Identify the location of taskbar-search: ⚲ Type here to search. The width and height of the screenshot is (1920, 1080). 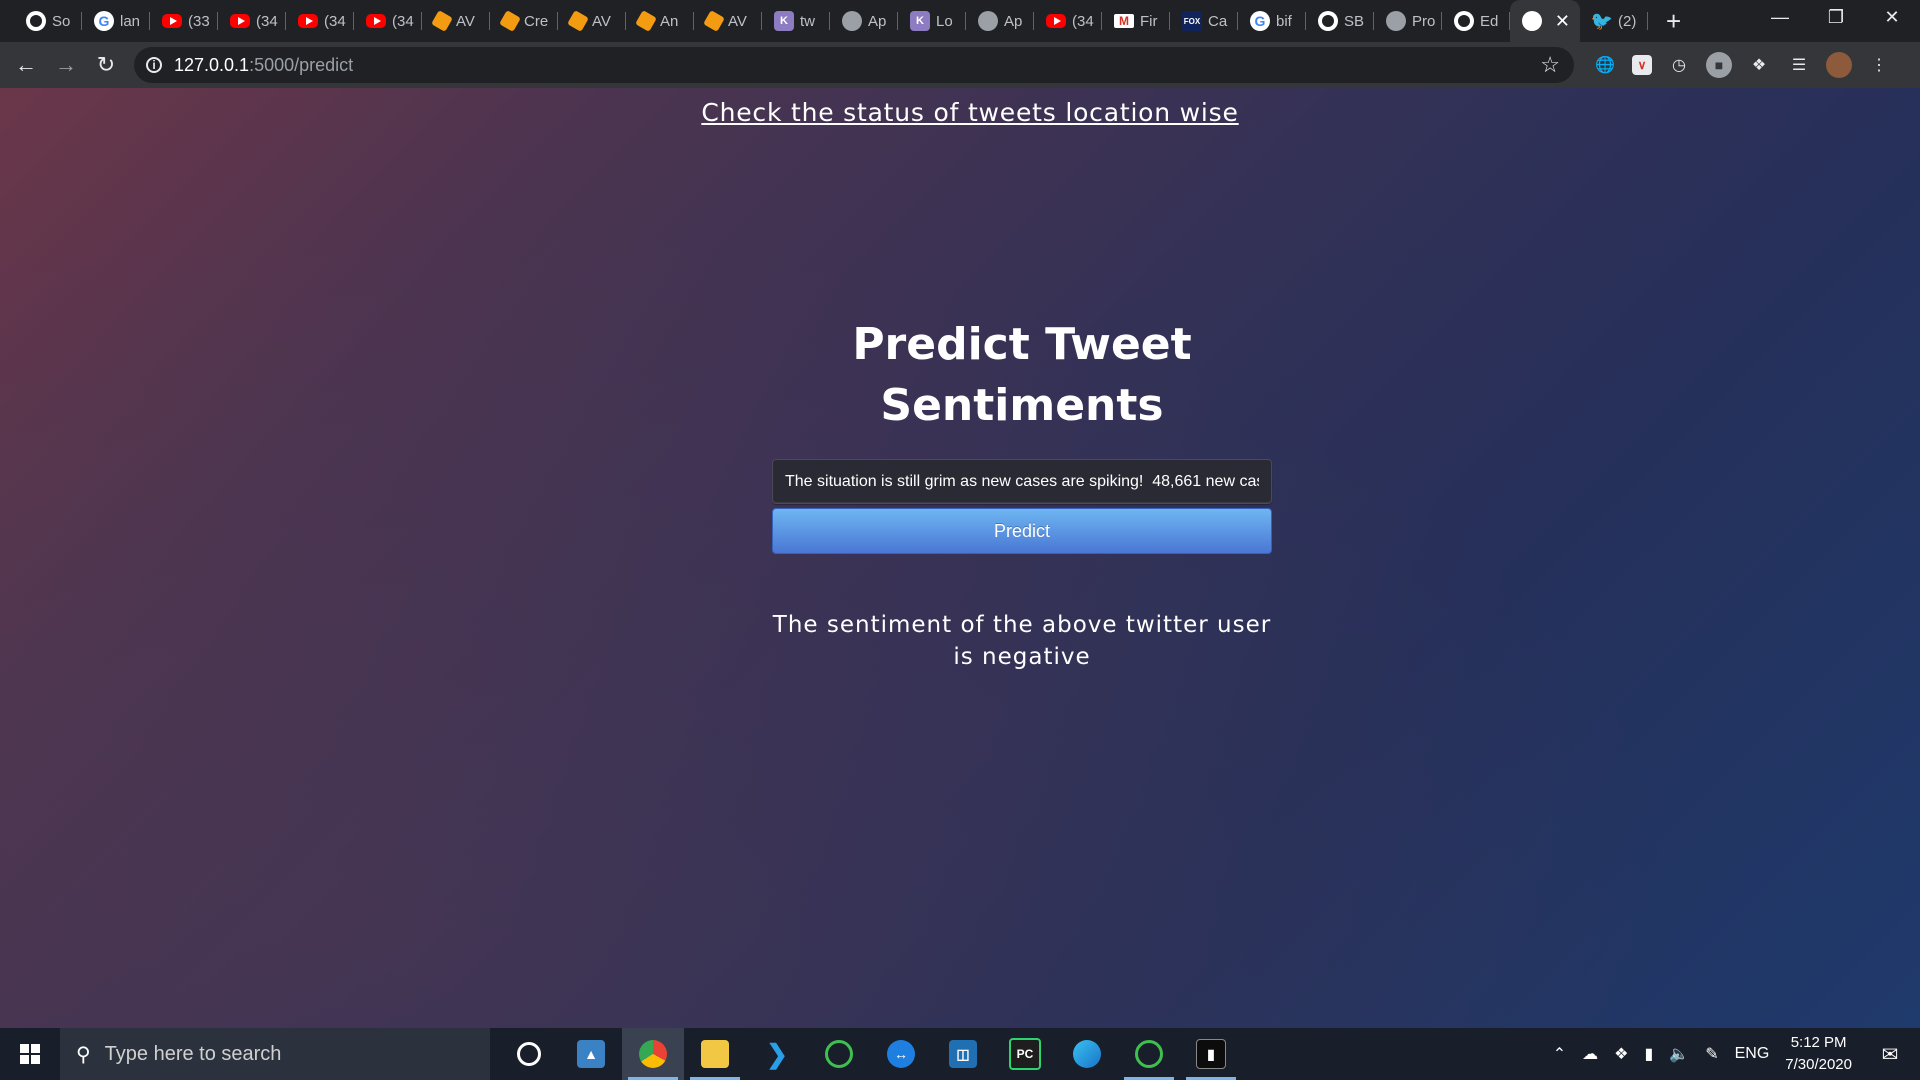
(275, 1054).